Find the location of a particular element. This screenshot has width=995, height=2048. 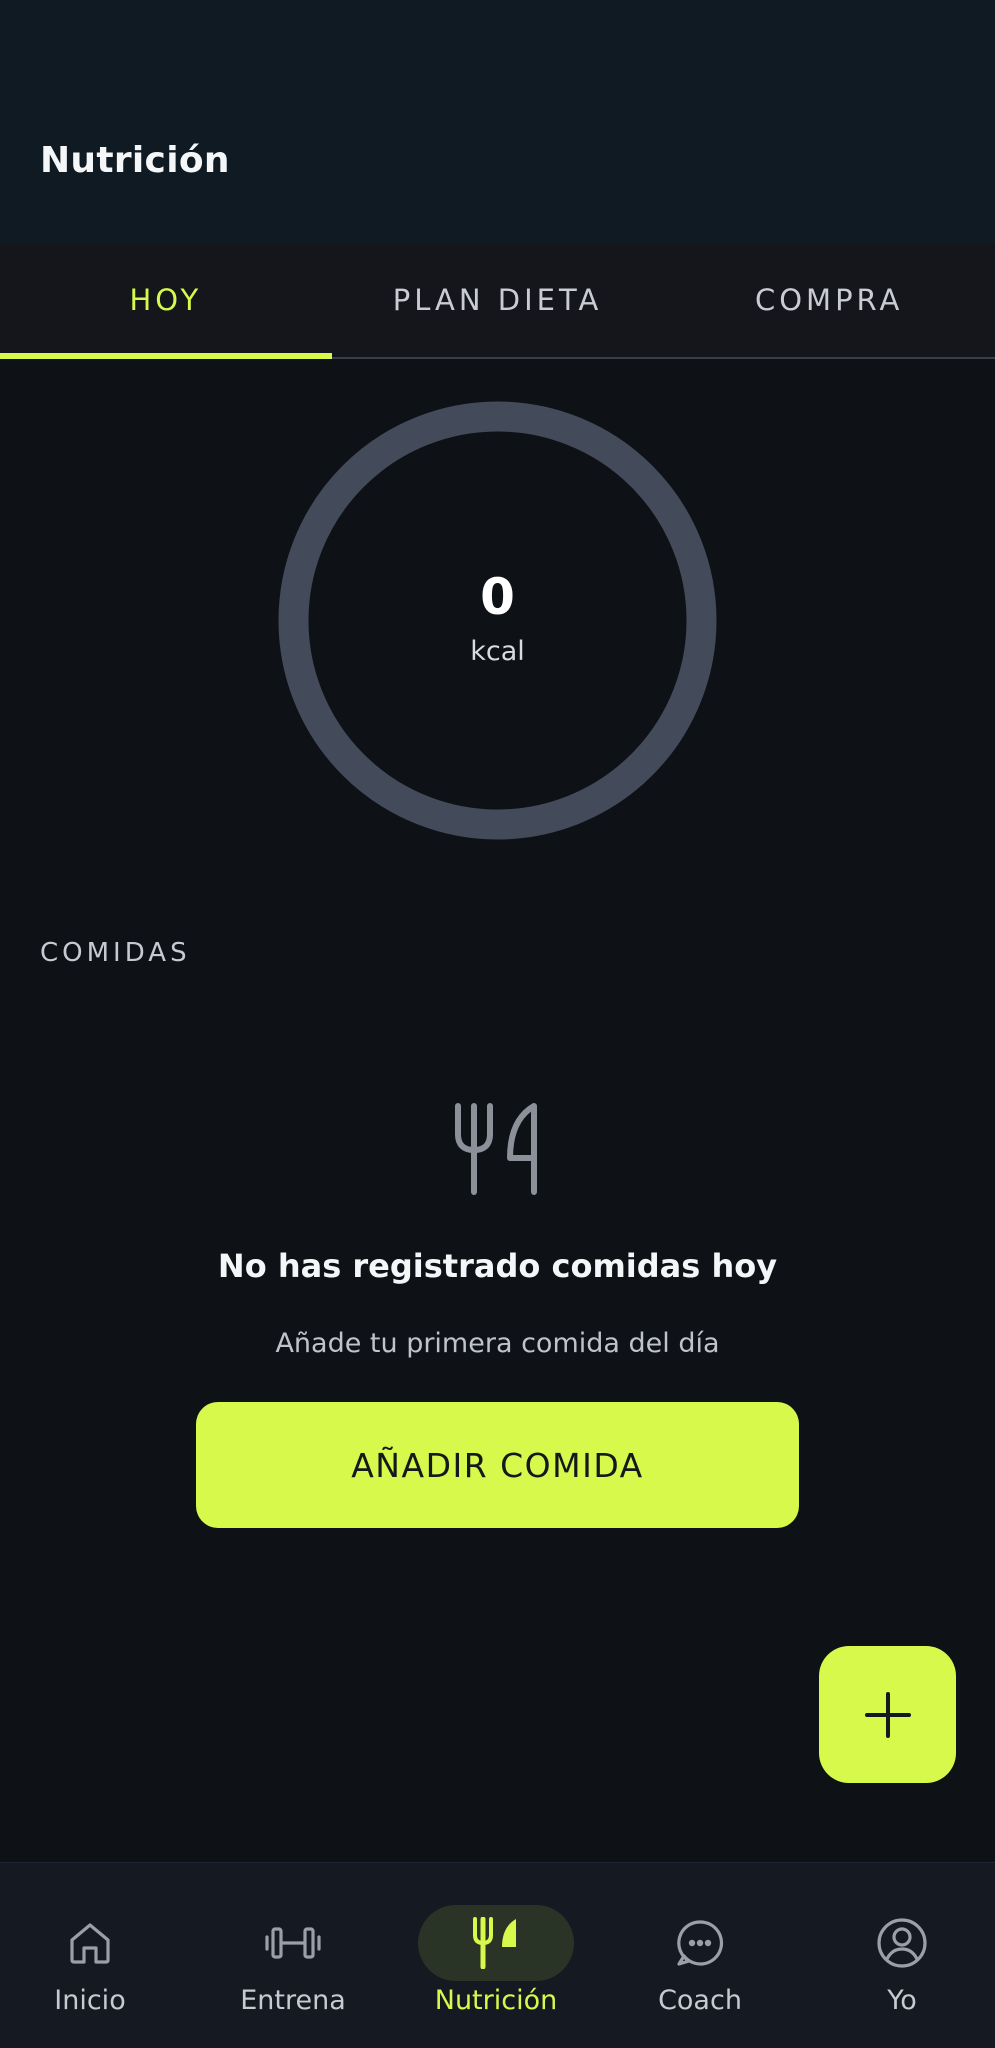

nav-label-yo: Yo is located at coordinates (902, 2000).